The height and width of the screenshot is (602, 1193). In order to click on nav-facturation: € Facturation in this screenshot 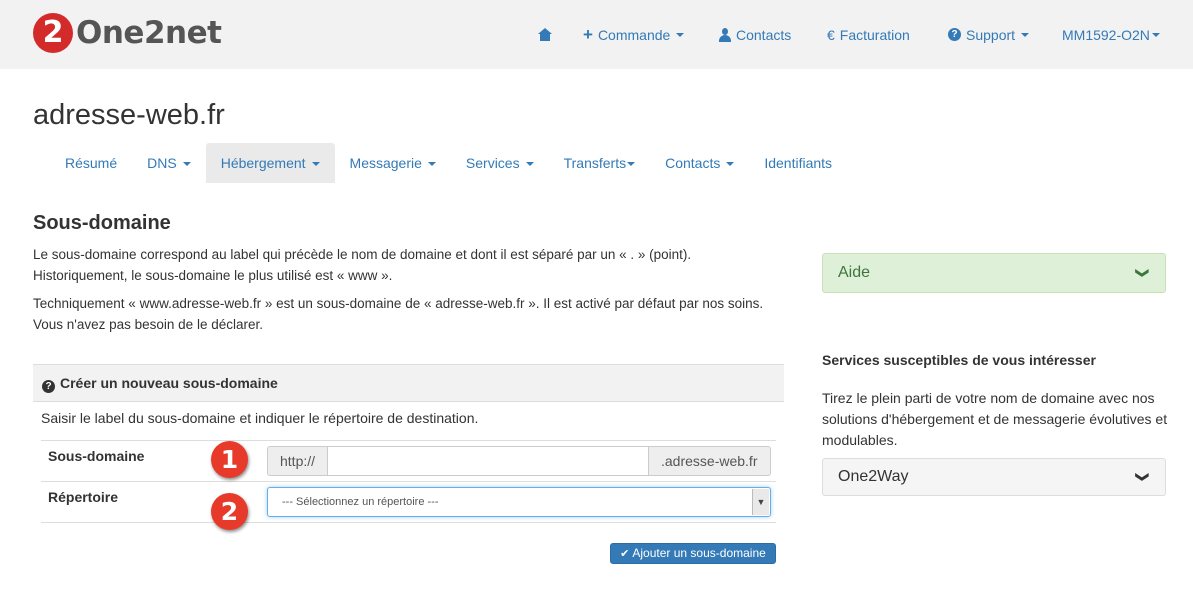, I will do `click(868, 34)`.